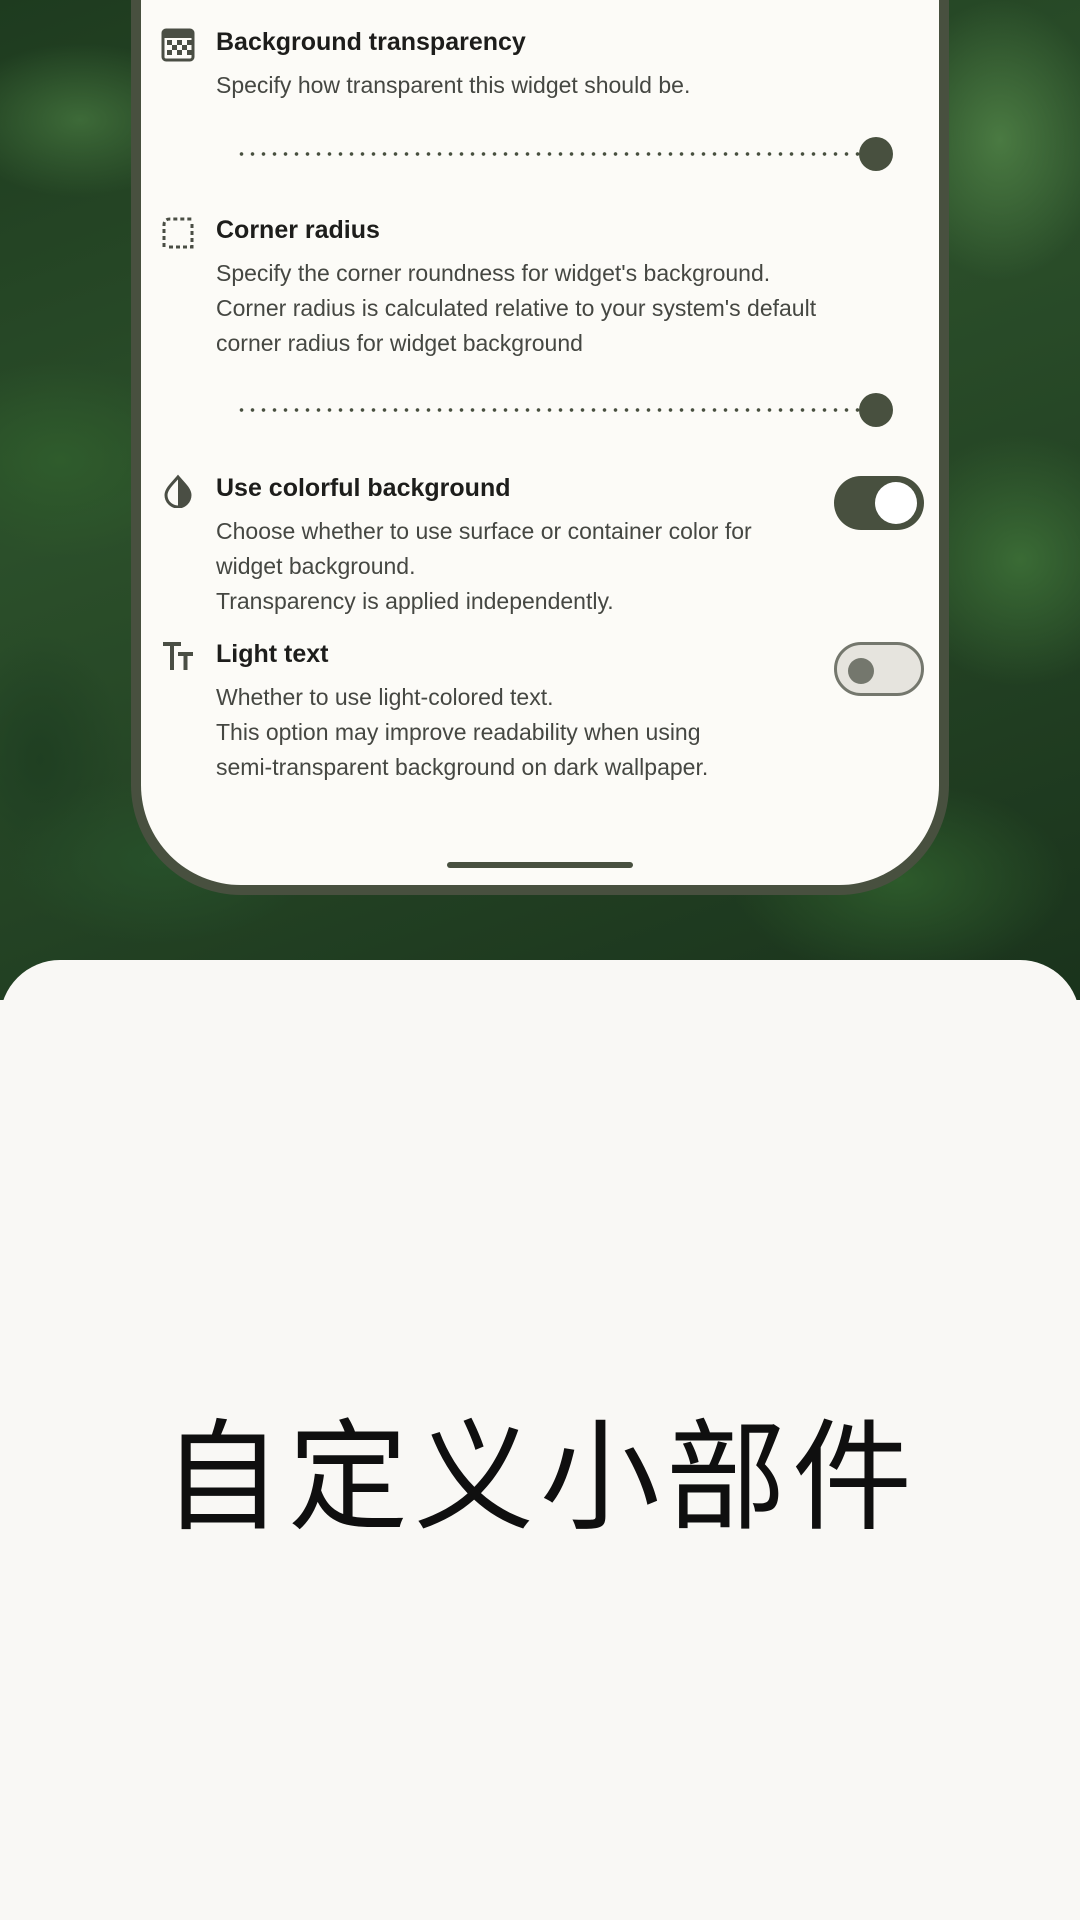  I want to click on setting-title: Light text, so click(272, 654).